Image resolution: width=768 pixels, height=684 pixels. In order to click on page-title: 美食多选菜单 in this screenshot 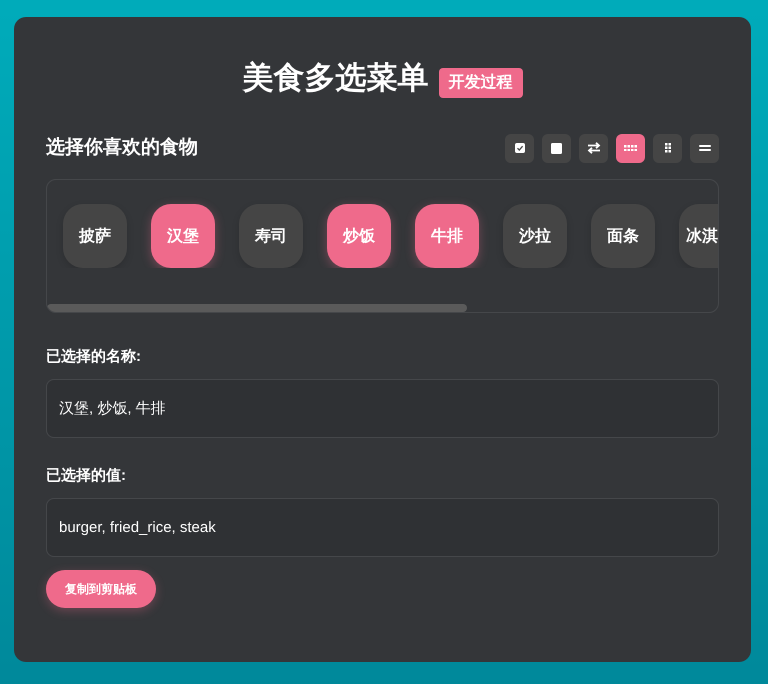, I will do `click(335, 78)`.